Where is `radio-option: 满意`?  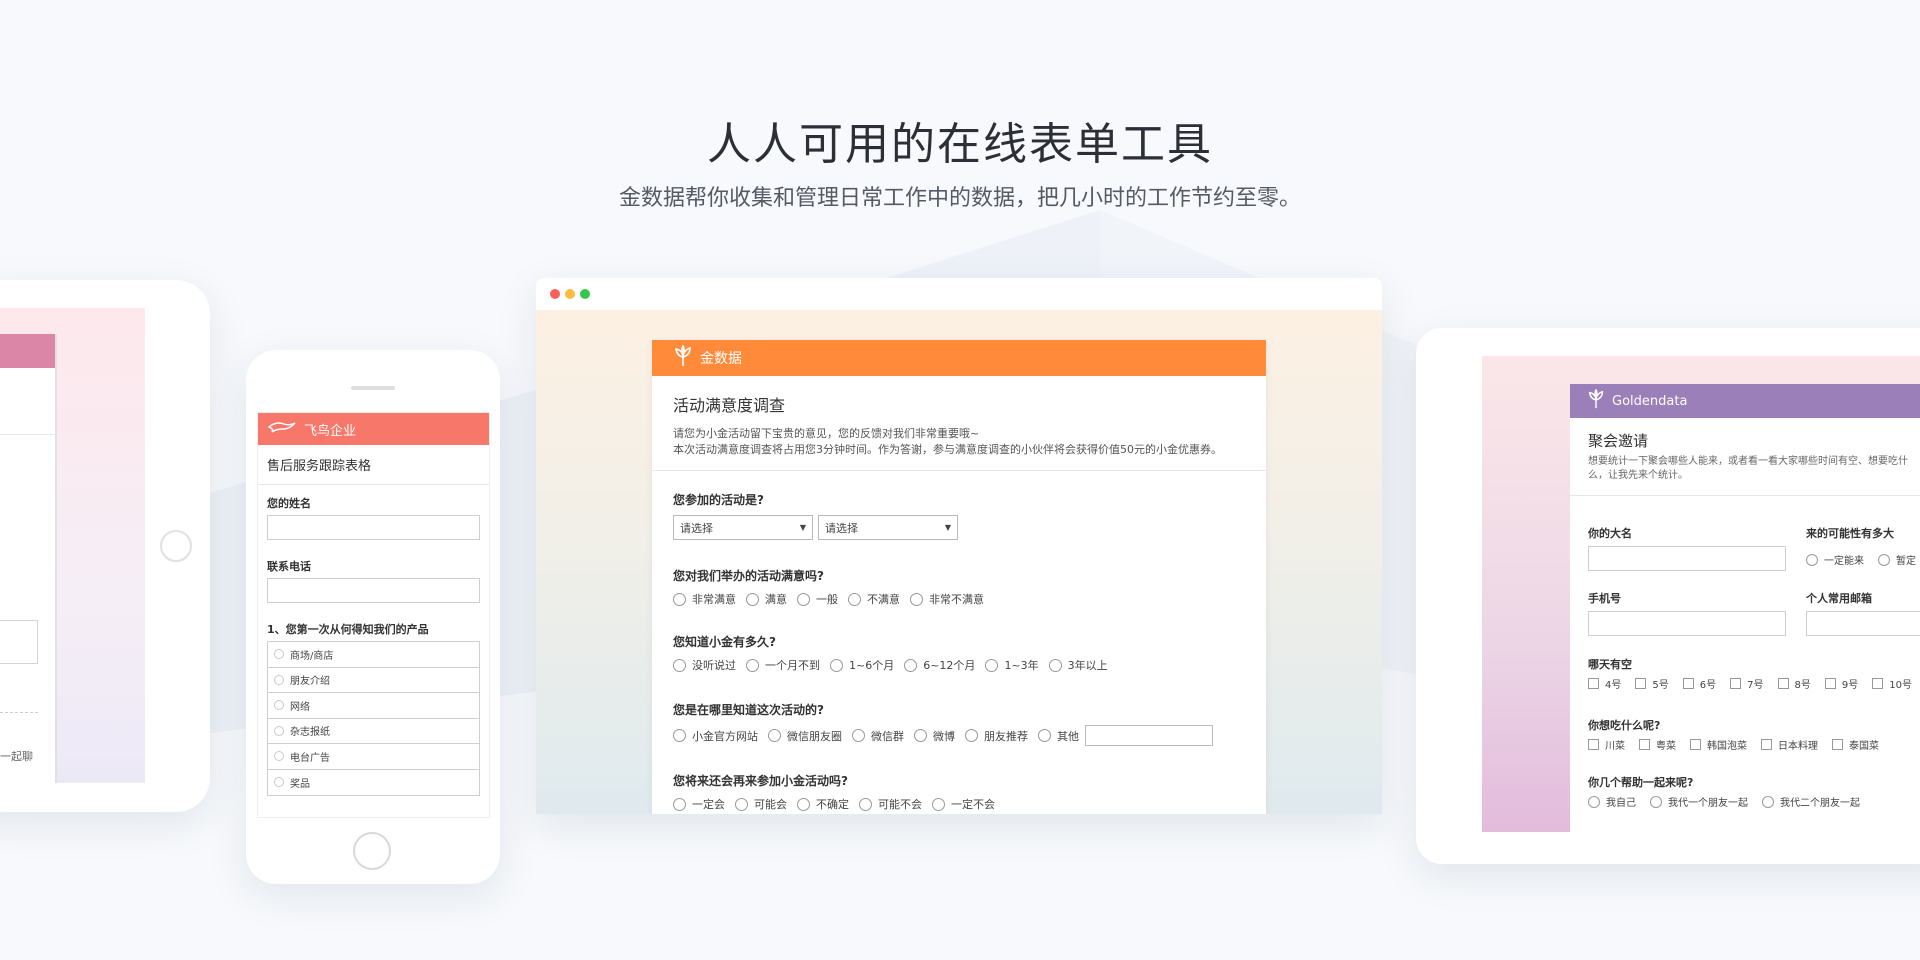
radio-option: 满意 is located at coordinates (766, 599).